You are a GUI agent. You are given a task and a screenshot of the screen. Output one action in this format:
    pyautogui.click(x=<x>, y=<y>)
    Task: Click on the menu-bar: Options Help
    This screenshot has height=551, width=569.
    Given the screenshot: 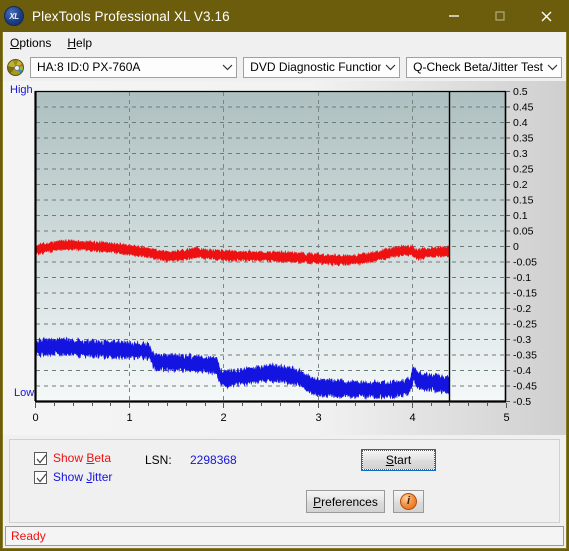 What is the action you would take?
    pyautogui.click(x=284, y=42)
    